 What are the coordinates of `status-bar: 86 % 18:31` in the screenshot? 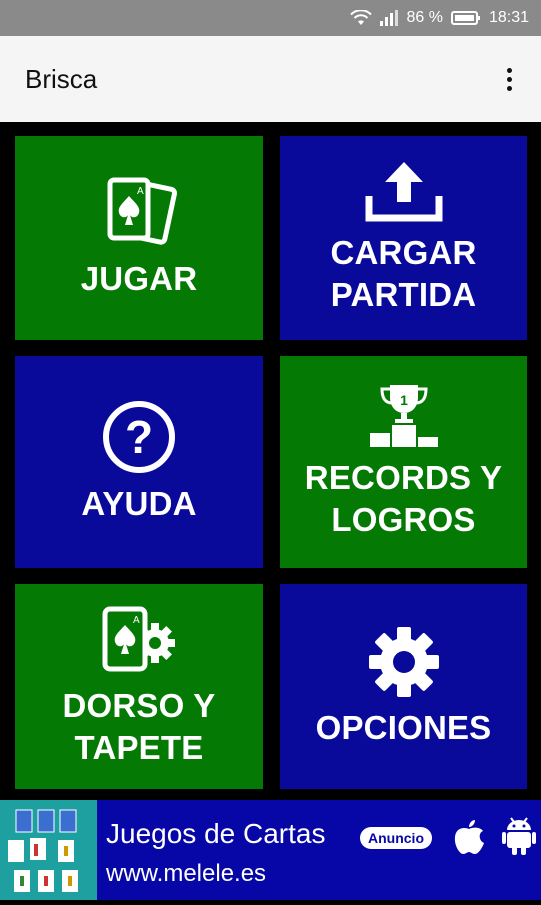 It's located at (270, 18).